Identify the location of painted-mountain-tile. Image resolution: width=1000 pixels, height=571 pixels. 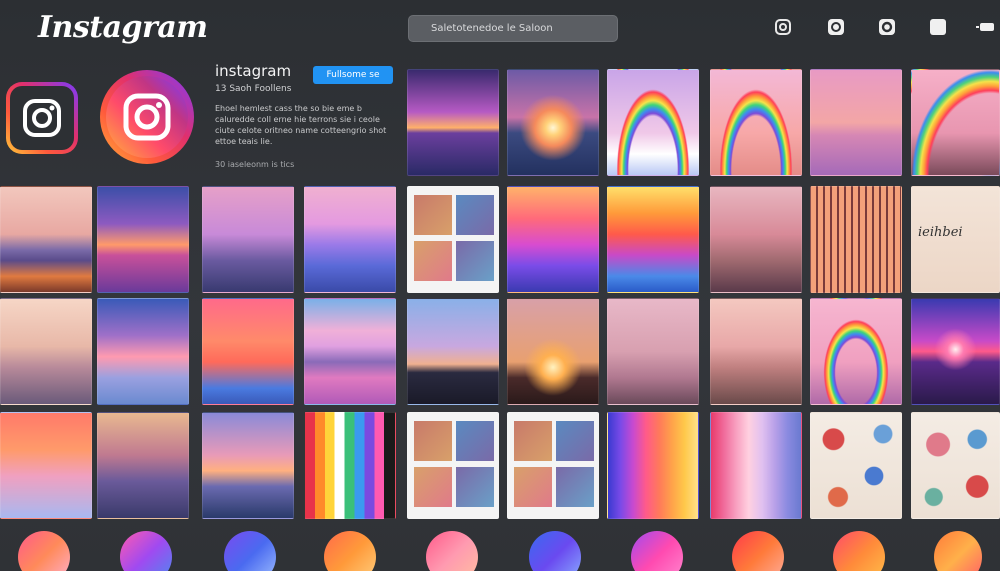
(143, 465).